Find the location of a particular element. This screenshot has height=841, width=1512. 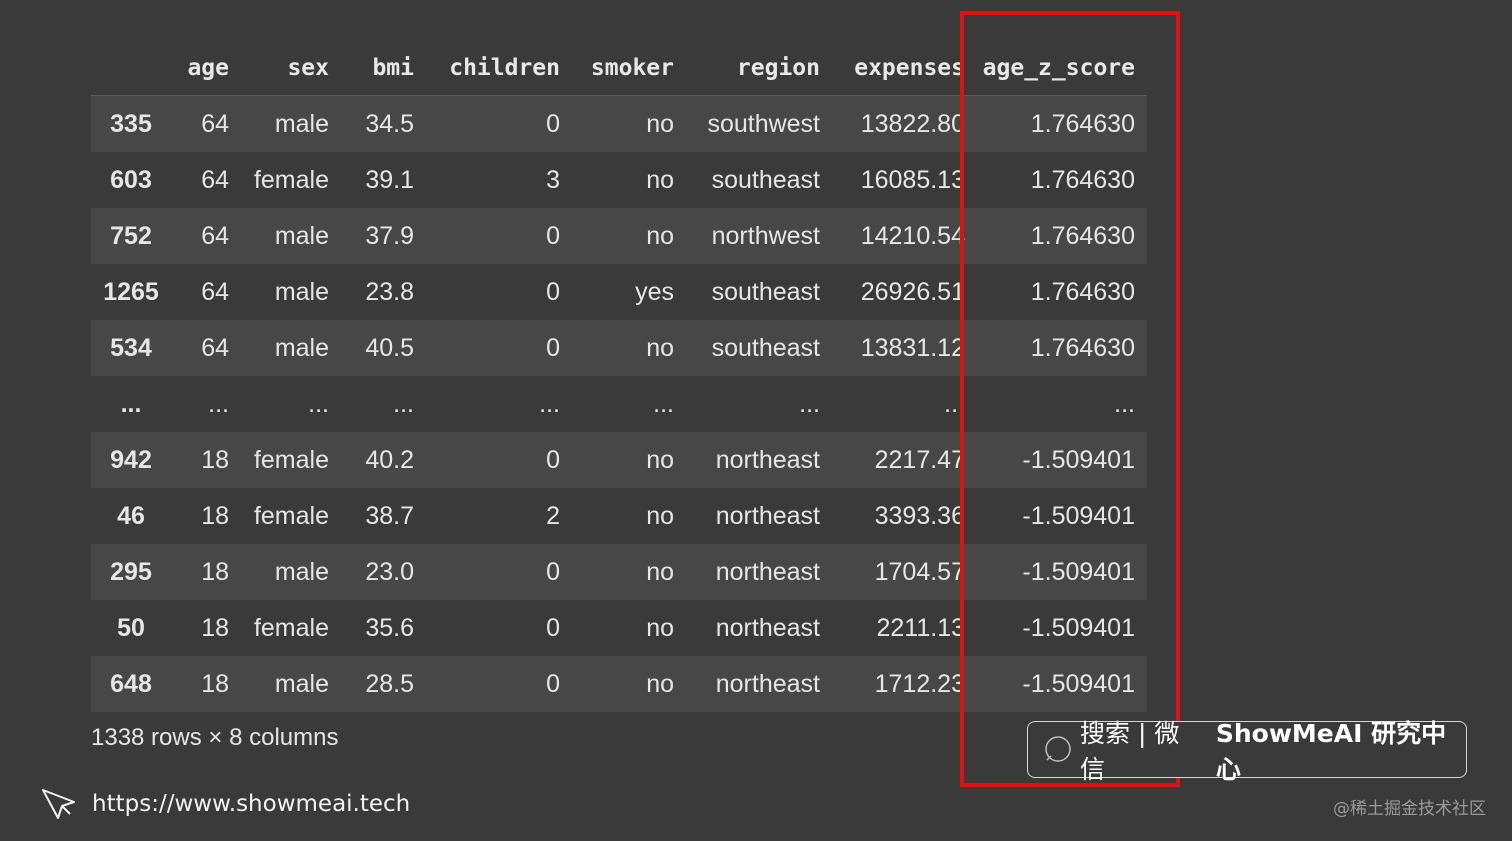

row-index: 603 is located at coordinates (131, 180).